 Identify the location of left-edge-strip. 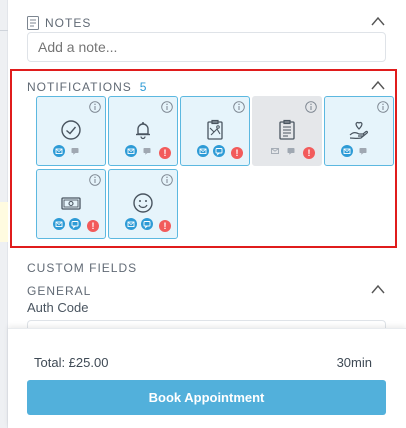
(4, 214).